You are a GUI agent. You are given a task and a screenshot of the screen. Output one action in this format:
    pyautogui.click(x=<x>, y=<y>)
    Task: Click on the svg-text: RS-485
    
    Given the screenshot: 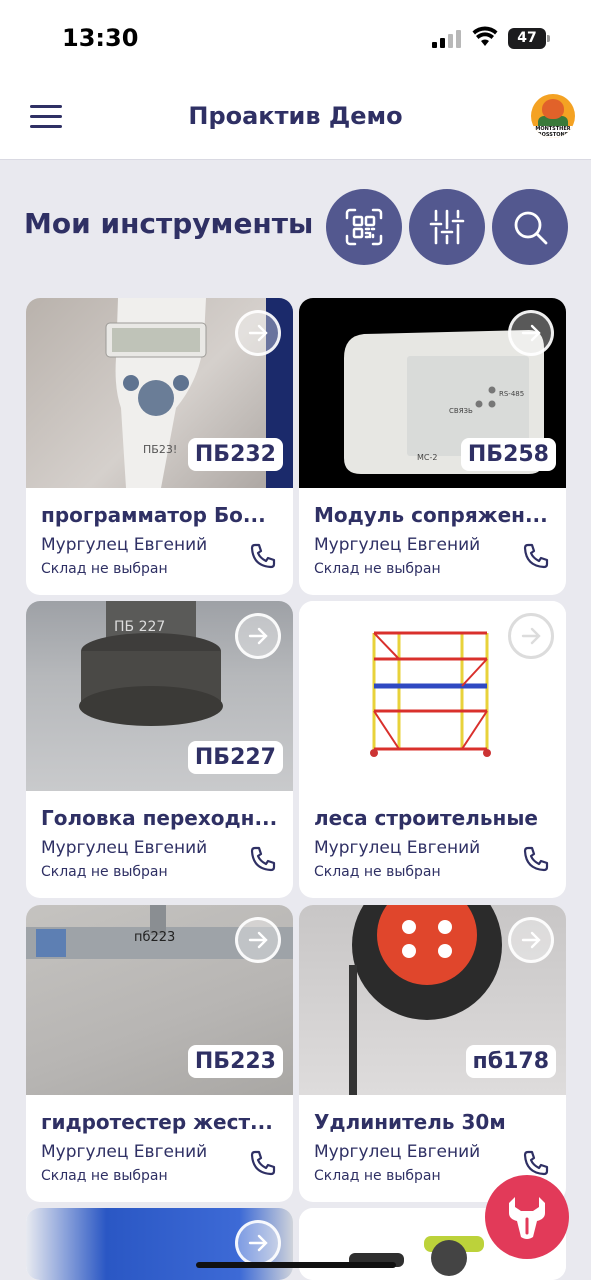 What is the action you would take?
    pyautogui.click(x=511, y=394)
    